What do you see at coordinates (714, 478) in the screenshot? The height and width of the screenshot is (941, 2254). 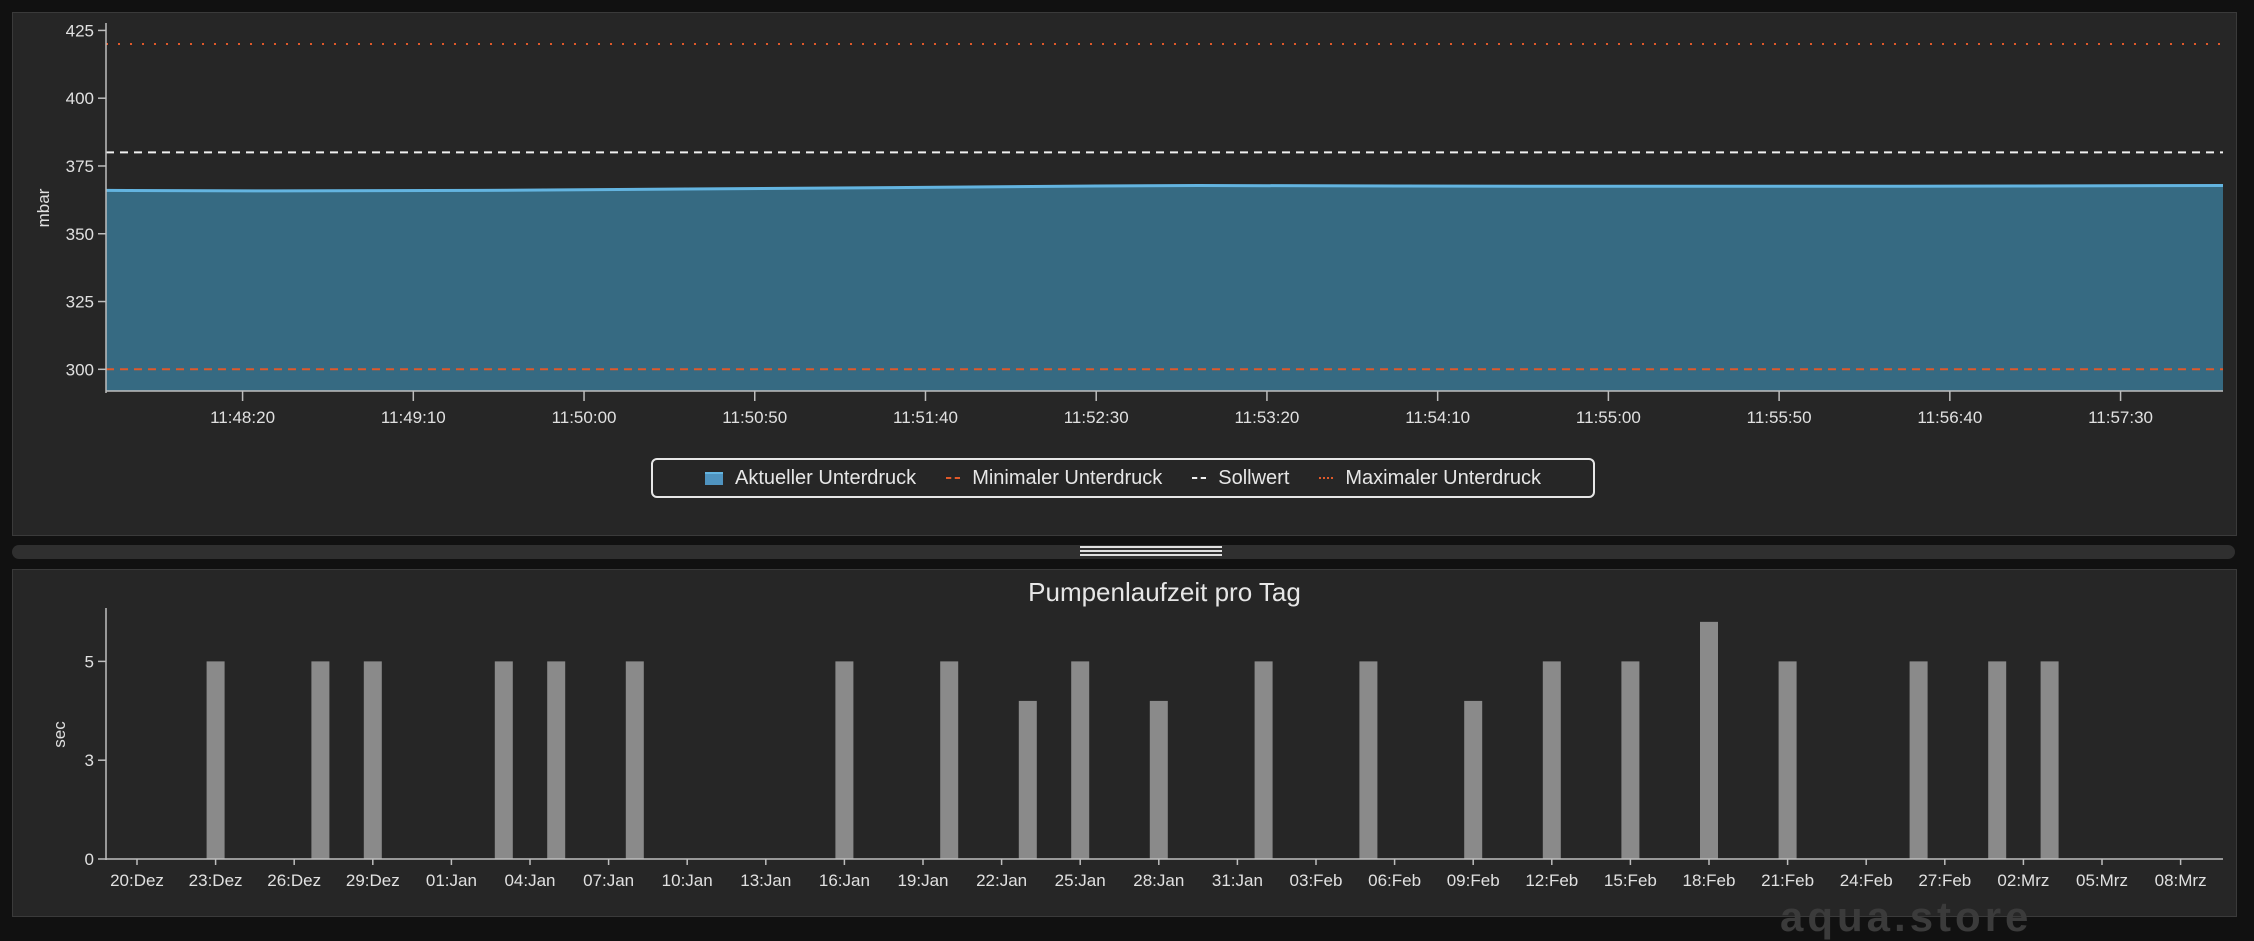 I see `area-swatch-icon` at bounding box center [714, 478].